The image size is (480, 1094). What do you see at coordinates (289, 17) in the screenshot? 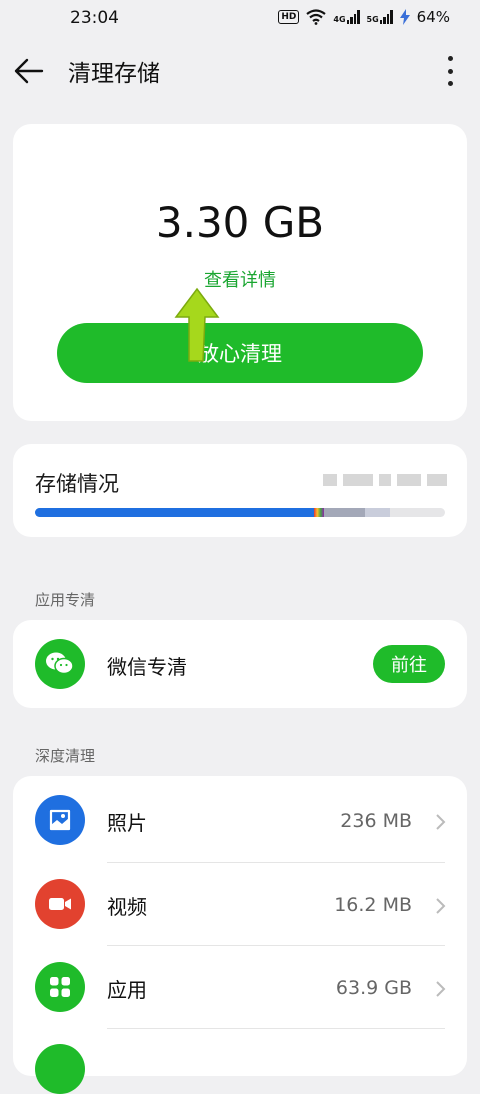
I see `hd-voice-icon: HD` at bounding box center [289, 17].